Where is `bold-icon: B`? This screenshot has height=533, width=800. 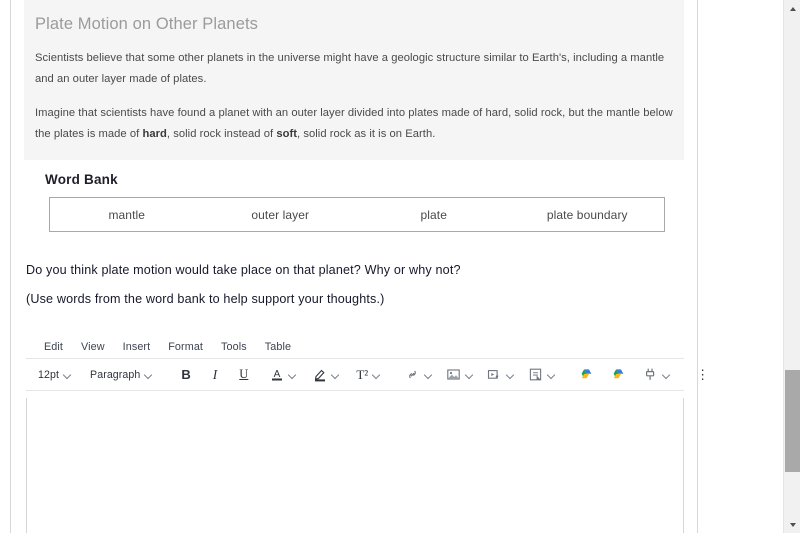
bold-icon: B is located at coordinates (186, 374).